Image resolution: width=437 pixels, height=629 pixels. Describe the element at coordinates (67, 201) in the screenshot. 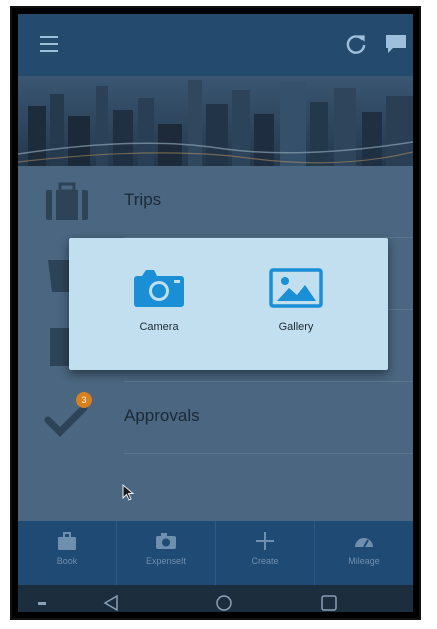

I see `suitcase-icon` at that location.